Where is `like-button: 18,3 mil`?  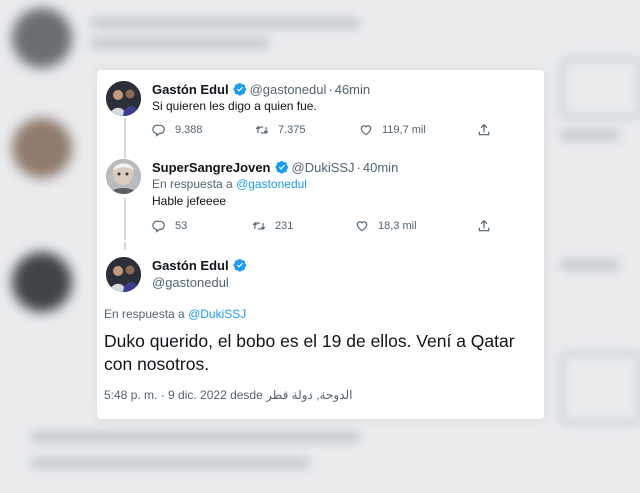 like-button: 18,3 mil is located at coordinates (386, 226).